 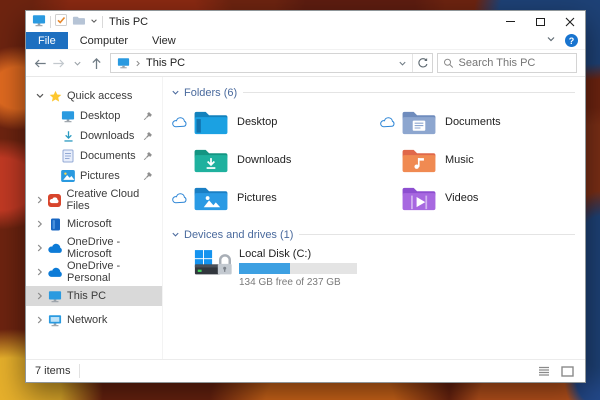 What do you see at coordinates (164, 40) in the screenshot?
I see `ribbon-tab-view: View` at bounding box center [164, 40].